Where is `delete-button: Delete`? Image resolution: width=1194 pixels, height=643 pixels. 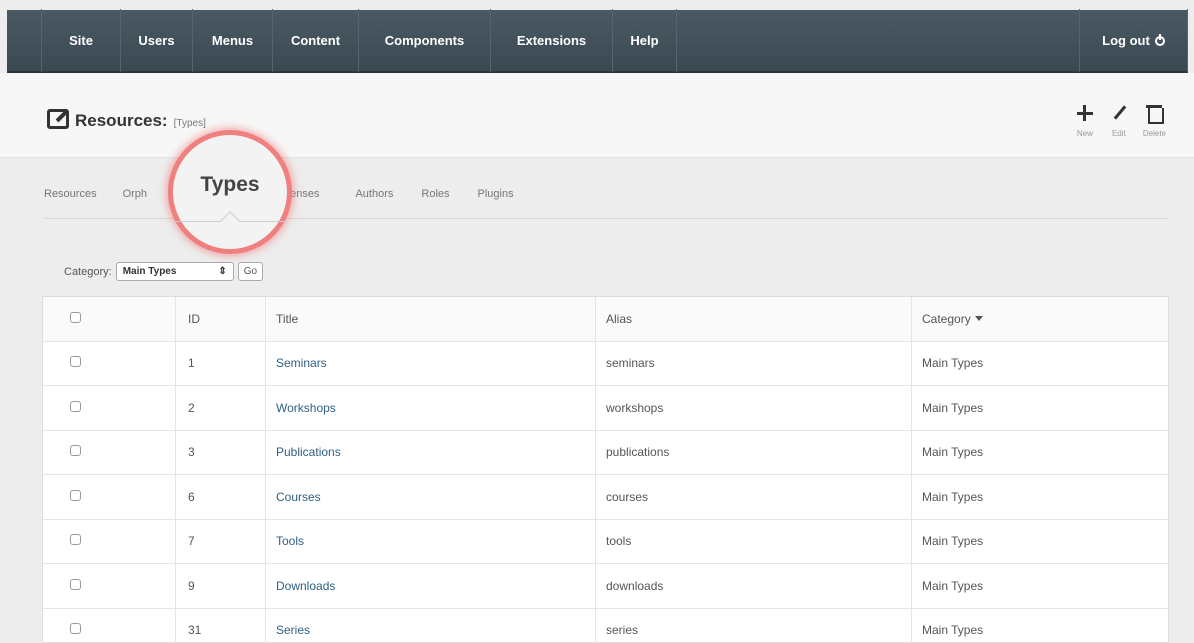
delete-button: Delete is located at coordinates (1154, 120).